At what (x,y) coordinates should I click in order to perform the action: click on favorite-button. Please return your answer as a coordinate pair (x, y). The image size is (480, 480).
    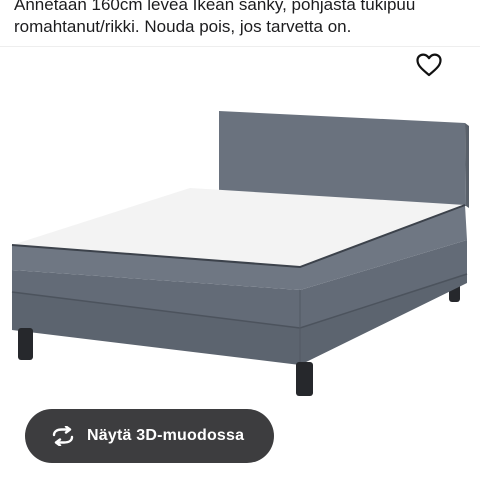
    Looking at the image, I should click on (429, 65).